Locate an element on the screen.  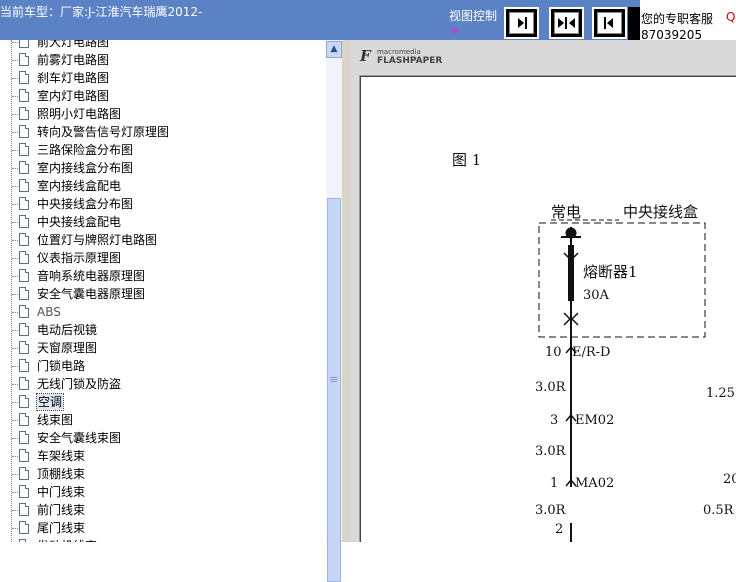
service-label: 您的专职客服 is located at coordinates (677, 19).